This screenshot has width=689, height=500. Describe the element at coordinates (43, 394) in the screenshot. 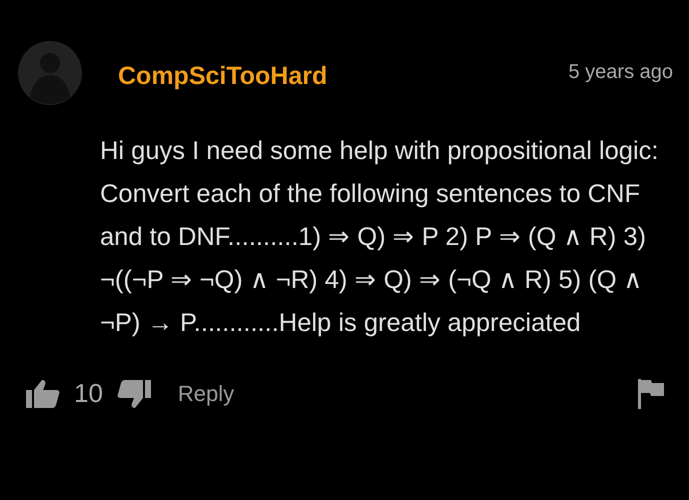

I see `thumbs-up-icon` at that location.